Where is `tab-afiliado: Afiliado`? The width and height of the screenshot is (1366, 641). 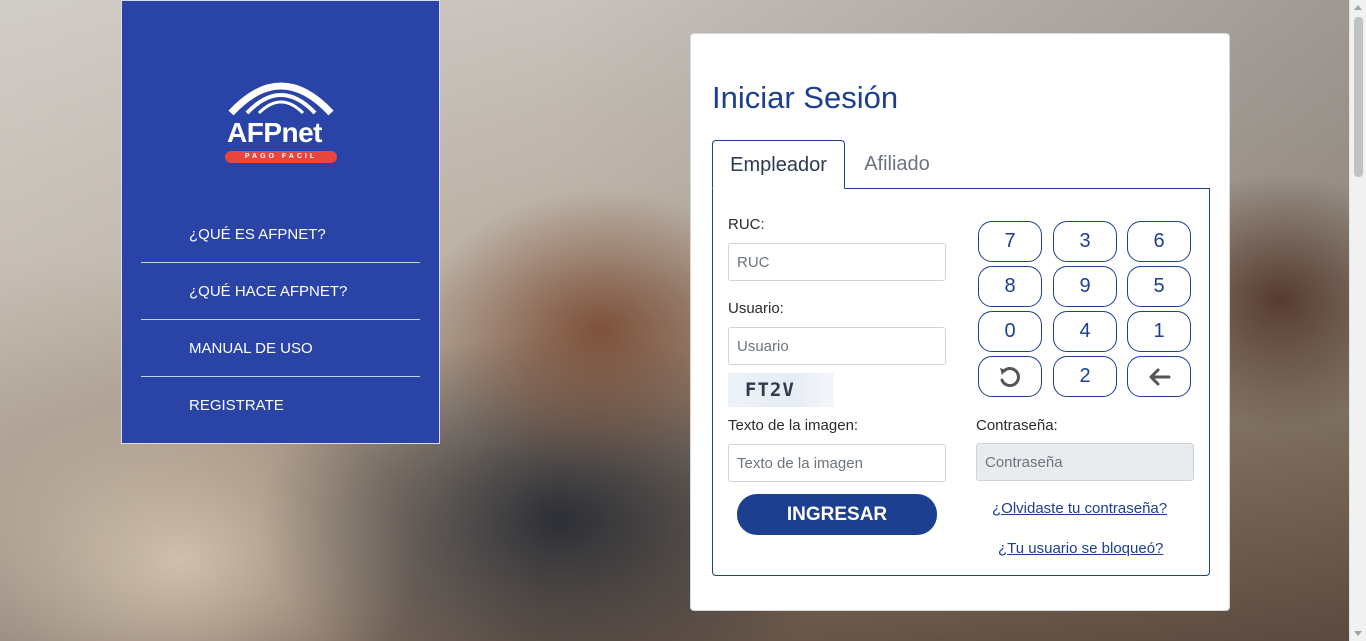 tab-afiliado: Afiliado is located at coordinates (897, 164).